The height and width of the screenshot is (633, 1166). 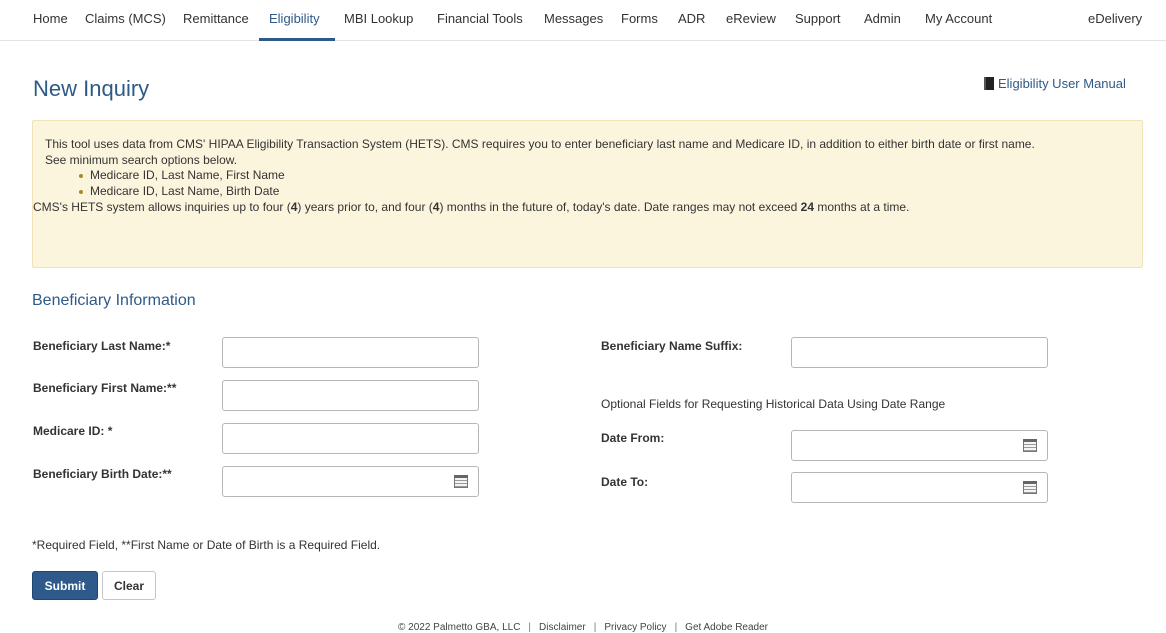 I want to click on nav-adr: ADR, so click(x=691, y=18).